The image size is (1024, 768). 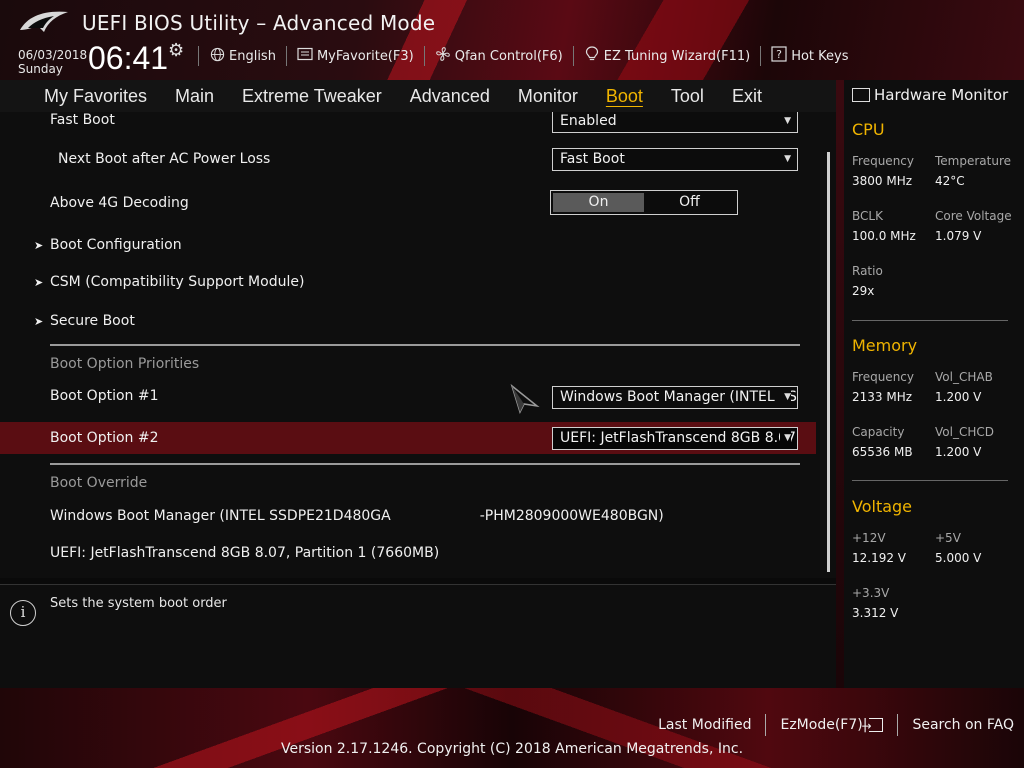 I want to click on info-icon: i, so click(x=23, y=613).